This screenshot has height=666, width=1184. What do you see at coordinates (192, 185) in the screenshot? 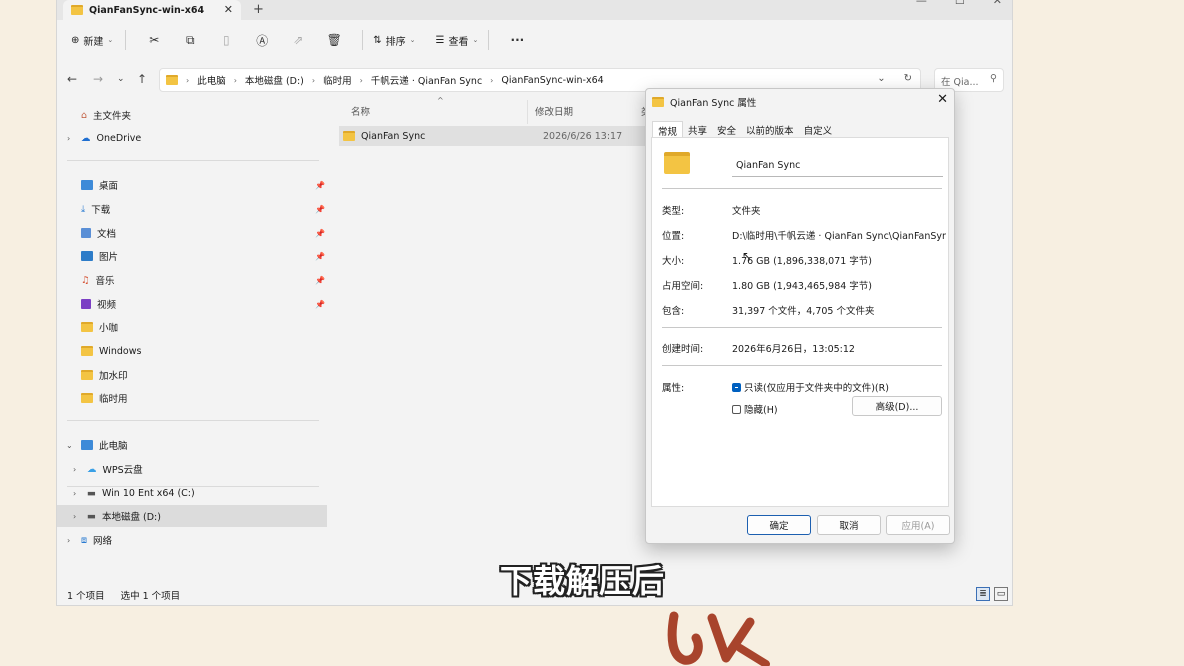
I see `sidebar-item-desktop: 桌面 📌` at bounding box center [192, 185].